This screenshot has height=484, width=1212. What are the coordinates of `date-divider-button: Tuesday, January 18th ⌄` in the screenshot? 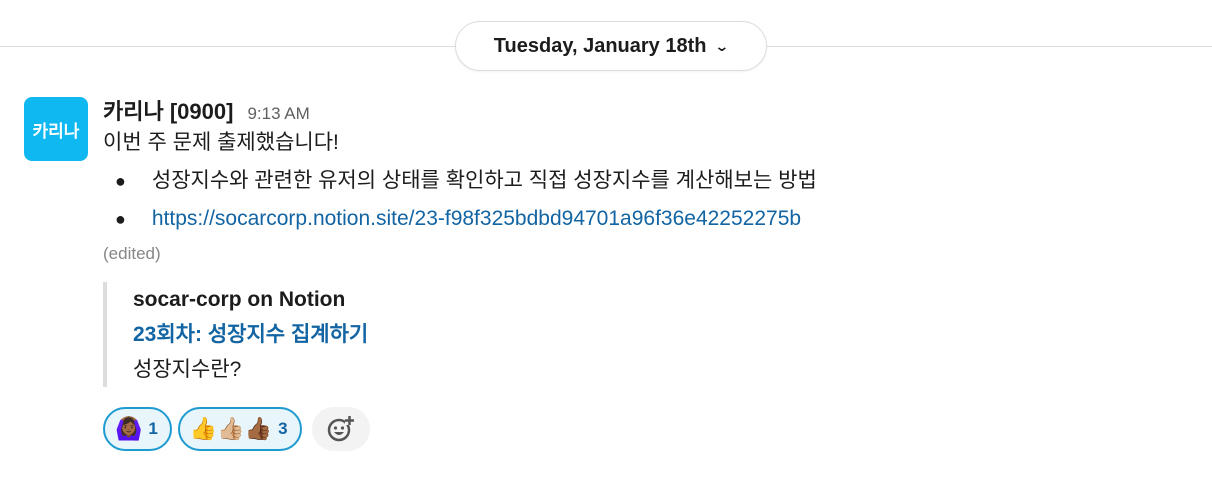 It's located at (611, 46).